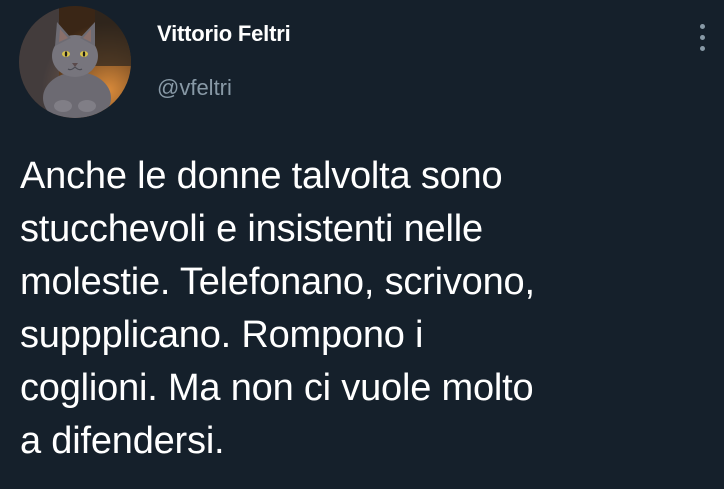  What do you see at coordinates (194, 88) in the screenshot?
I see `author-handle: @vfeltri` at bounding box center [194, 88].